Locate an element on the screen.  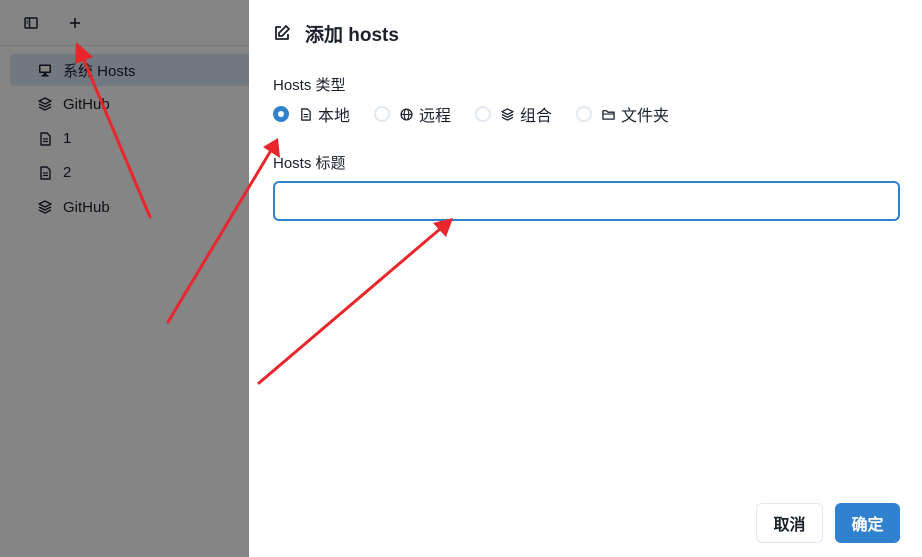
hosts-title-label: Hosts 标题 is located at coordinates (309, 163).